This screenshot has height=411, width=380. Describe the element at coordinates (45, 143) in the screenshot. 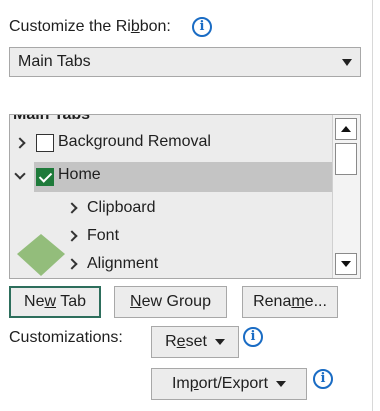

I see `checkbox-background-removal` at that location.